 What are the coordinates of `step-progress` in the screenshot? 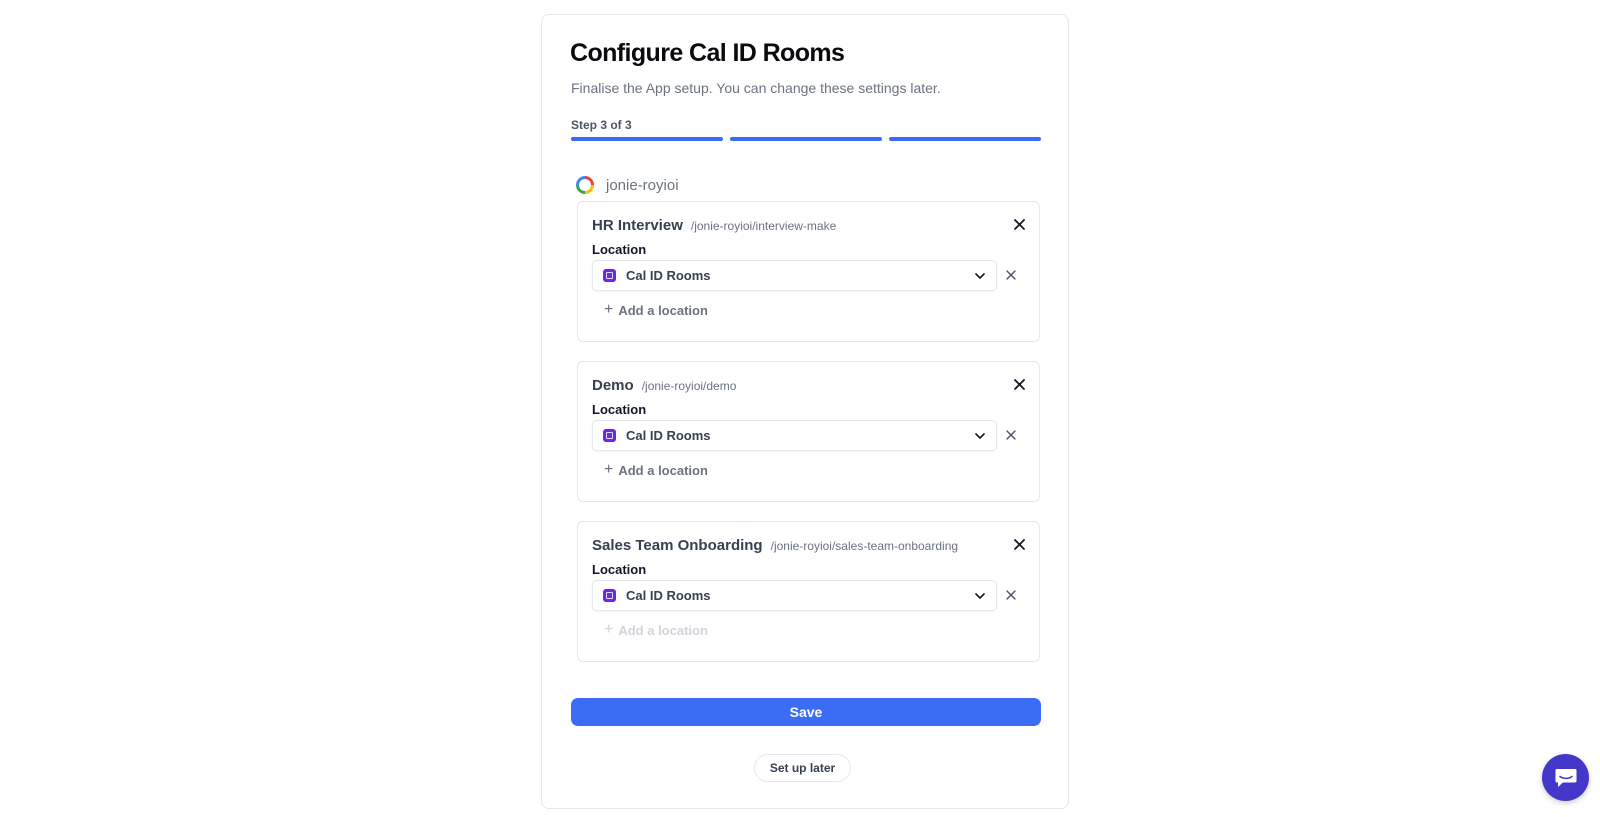 It's located at (806, 139).